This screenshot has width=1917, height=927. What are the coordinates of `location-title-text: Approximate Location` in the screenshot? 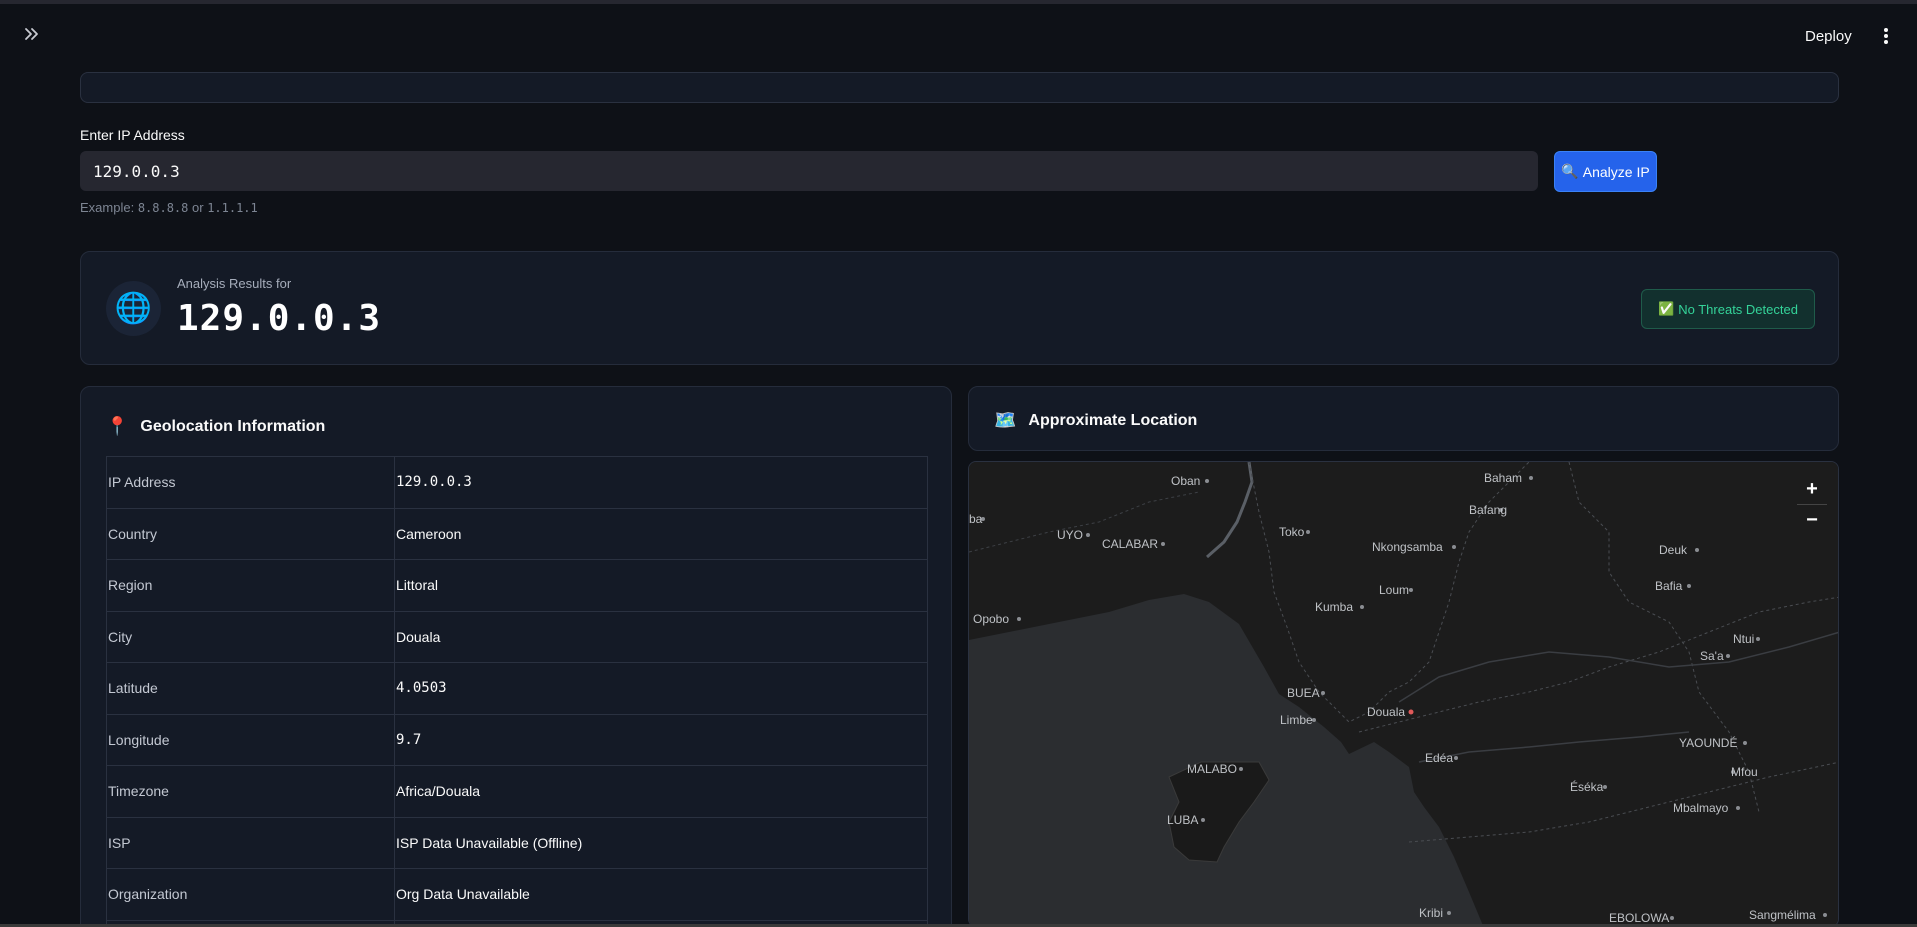 It's located at (1113, 420).